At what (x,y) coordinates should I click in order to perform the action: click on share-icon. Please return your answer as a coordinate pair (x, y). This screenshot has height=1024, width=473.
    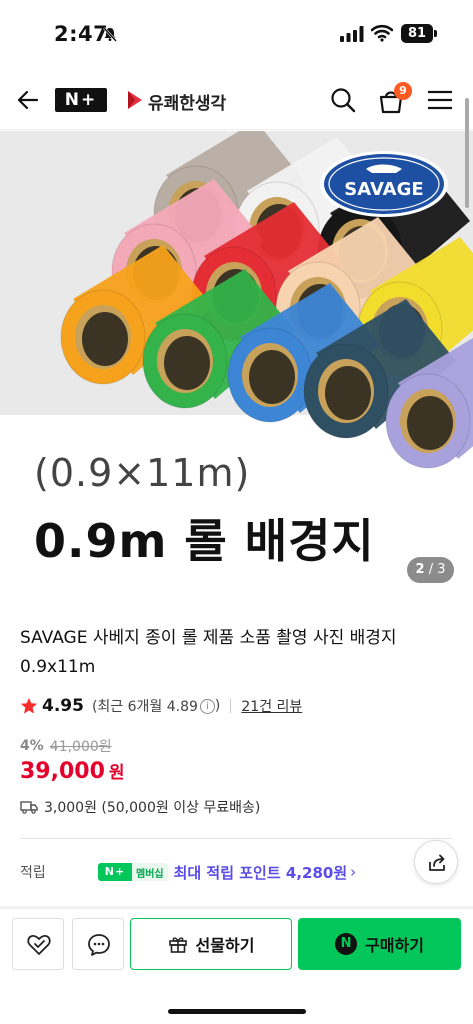
    Looking at the image, I should click on (437, 862).